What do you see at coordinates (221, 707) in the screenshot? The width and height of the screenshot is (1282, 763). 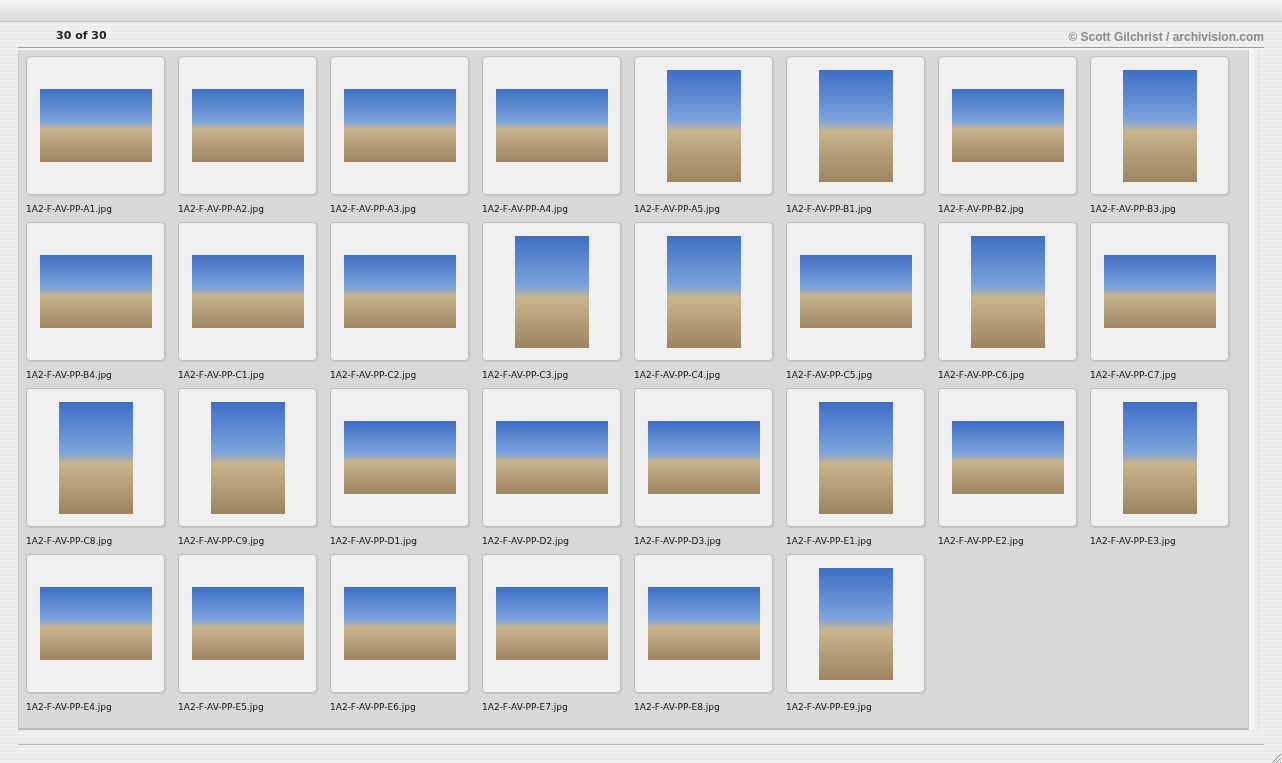 I see `file-name: 1A2-F-AV-PP-E5.jpg` at bounding box center [221, 707].